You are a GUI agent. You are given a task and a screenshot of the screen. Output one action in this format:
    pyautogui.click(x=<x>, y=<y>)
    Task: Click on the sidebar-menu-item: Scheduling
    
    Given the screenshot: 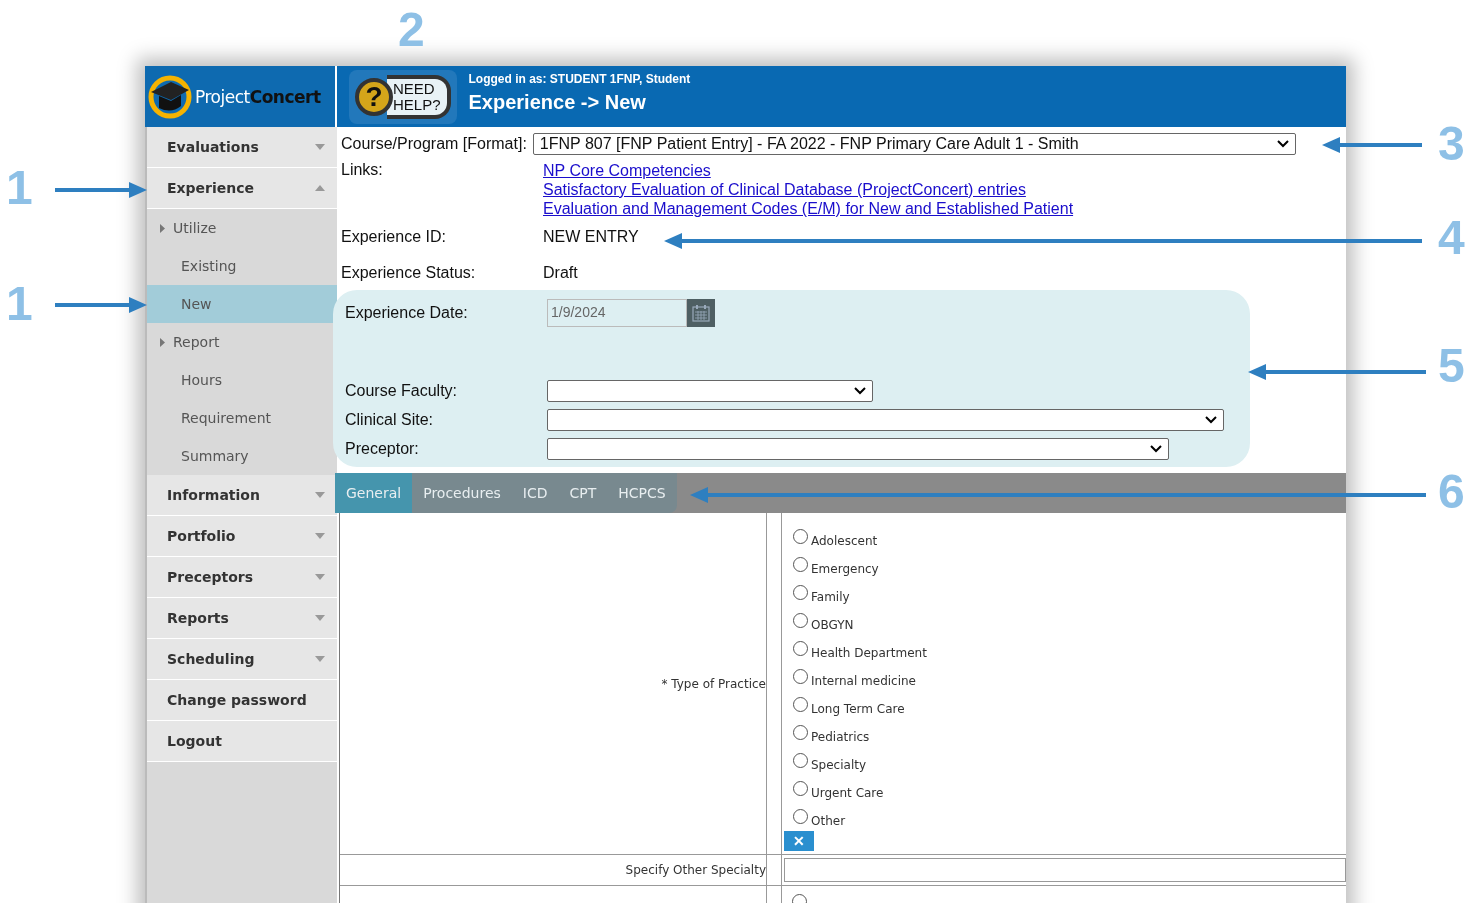 What is the action you would take?
    pyautogui.click(x=242, y=659)
    